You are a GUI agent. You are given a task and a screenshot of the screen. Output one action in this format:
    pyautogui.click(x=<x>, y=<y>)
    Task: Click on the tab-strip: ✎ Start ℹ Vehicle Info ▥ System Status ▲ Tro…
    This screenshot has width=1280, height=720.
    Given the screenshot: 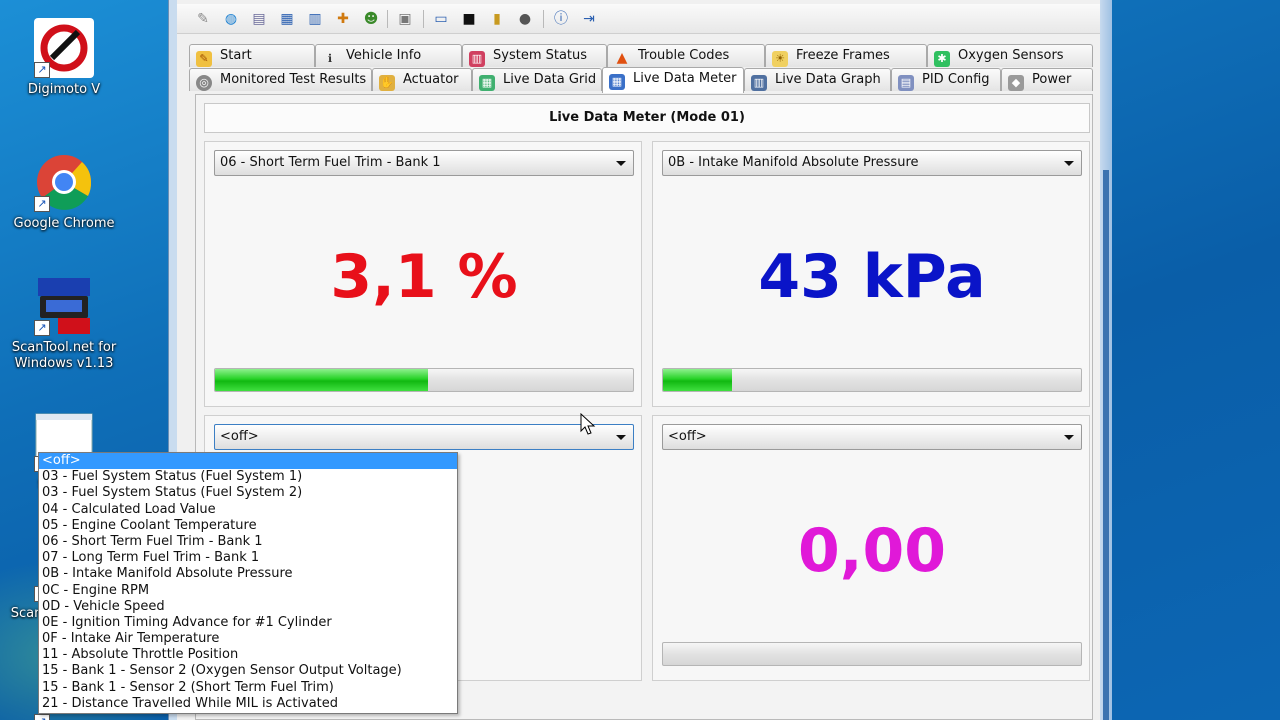 What is the action you would take?
    pyautogui.click(x=641, y=70)
    